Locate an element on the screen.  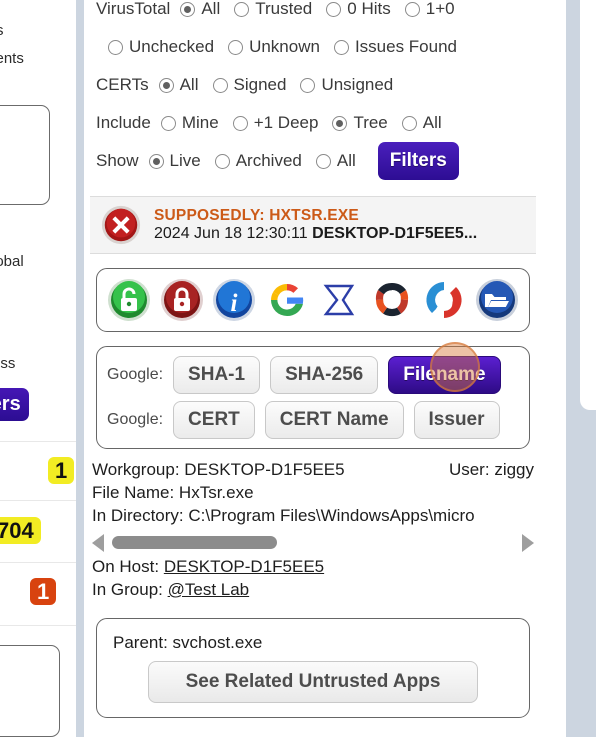
radio-option-certs-signed: Signed is located at coordinates (249, 85).